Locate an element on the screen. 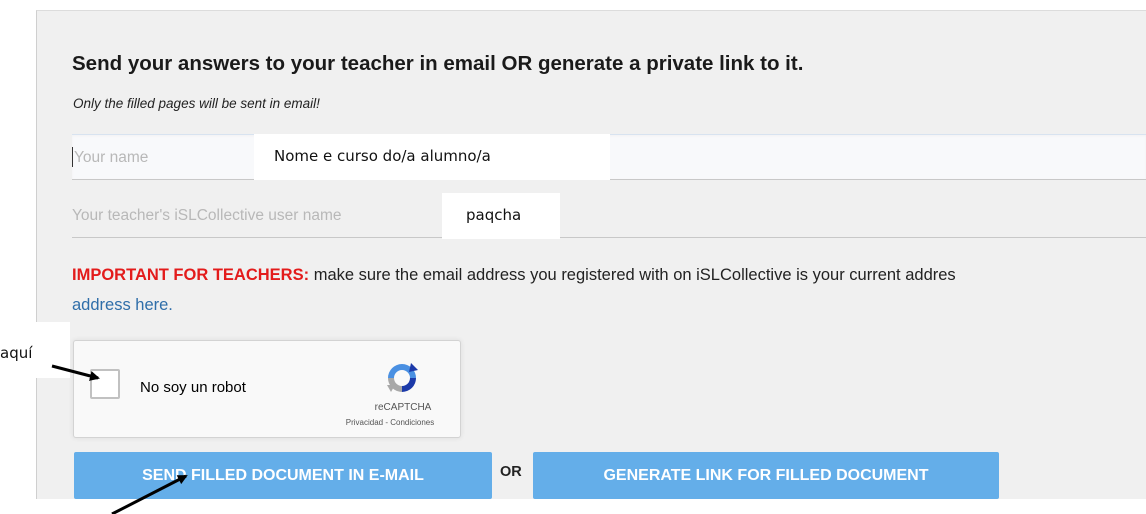 The height and width of the screenshot is (514, 1146). text-caret is located at coordinates (72, 157).